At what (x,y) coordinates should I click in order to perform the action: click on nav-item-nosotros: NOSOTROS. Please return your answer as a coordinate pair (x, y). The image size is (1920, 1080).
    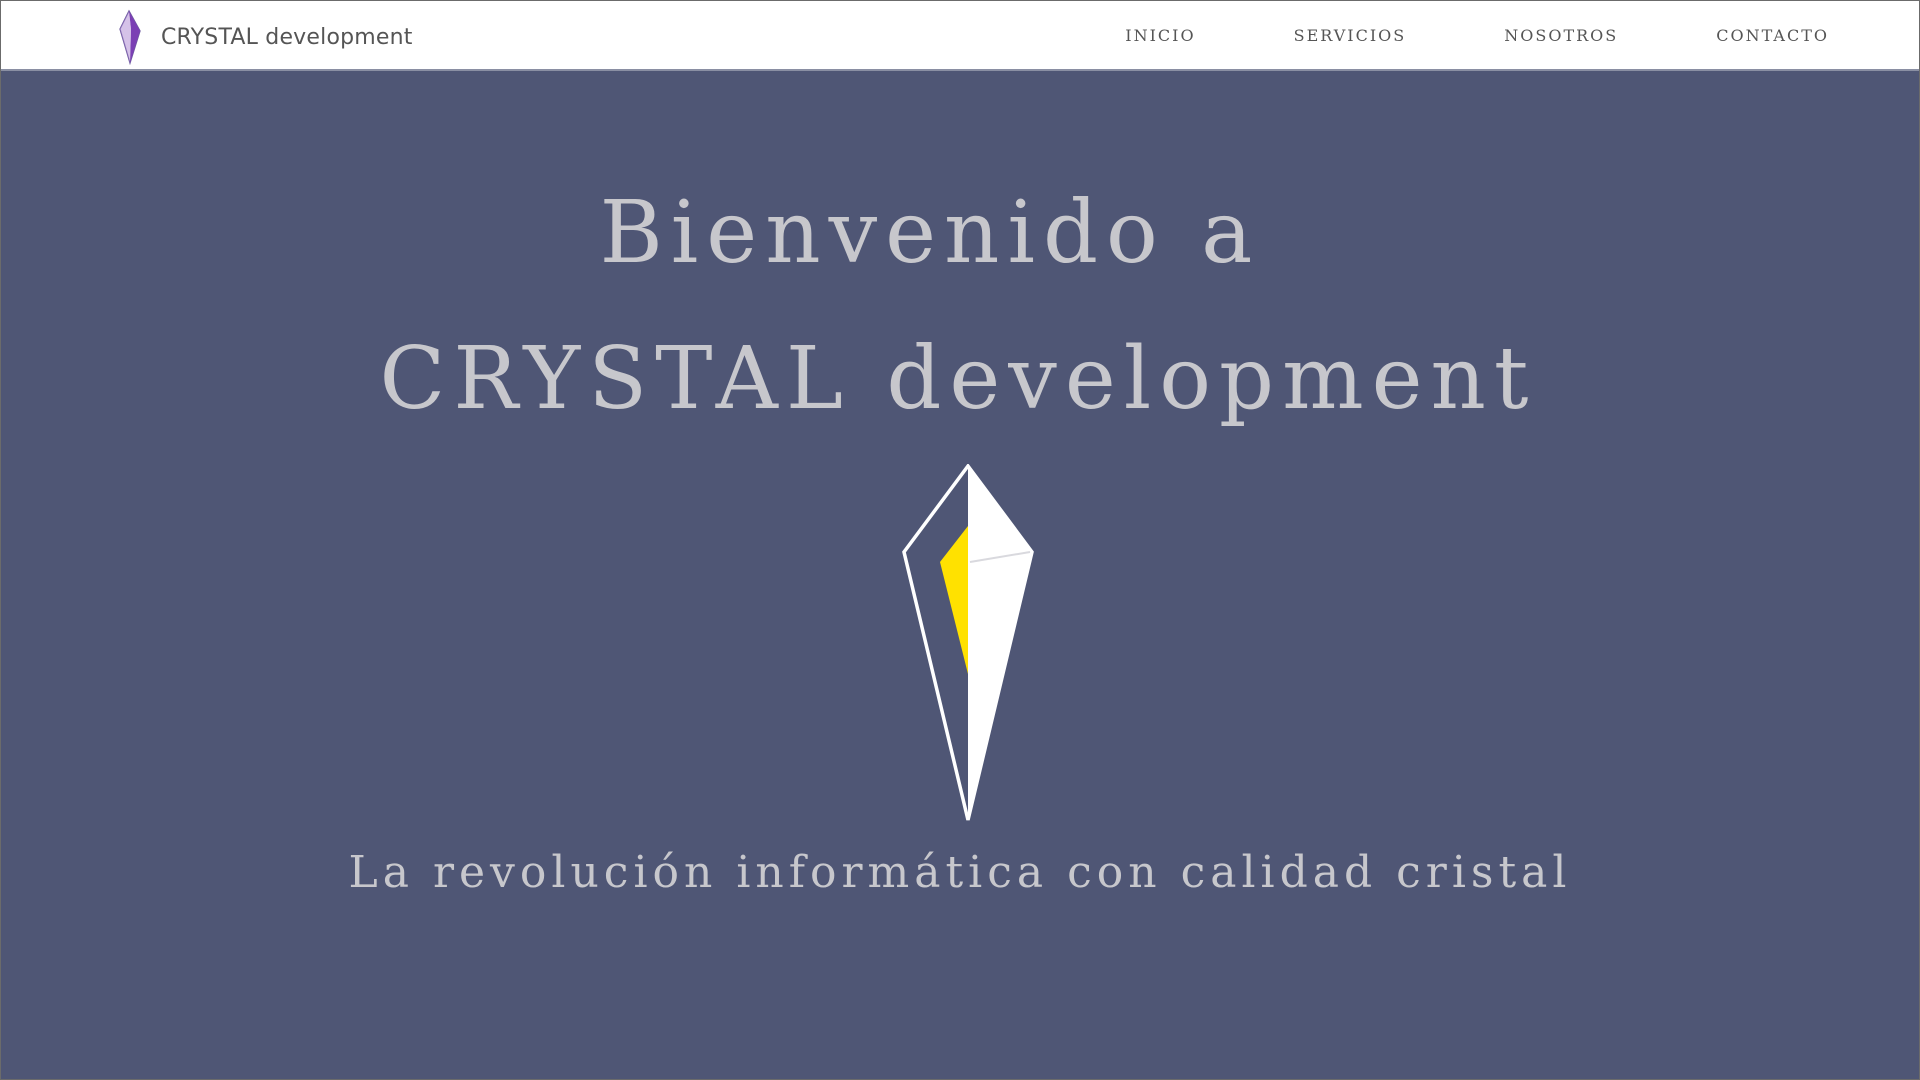
    Looking at the image, I should click on (1561, 35).